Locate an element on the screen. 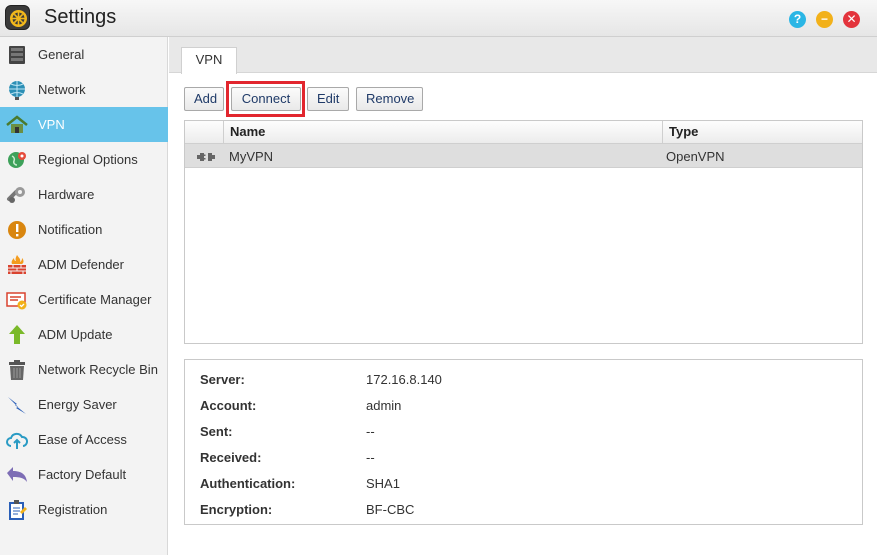  column-header-name: Name is located at coordinates (442, 132).